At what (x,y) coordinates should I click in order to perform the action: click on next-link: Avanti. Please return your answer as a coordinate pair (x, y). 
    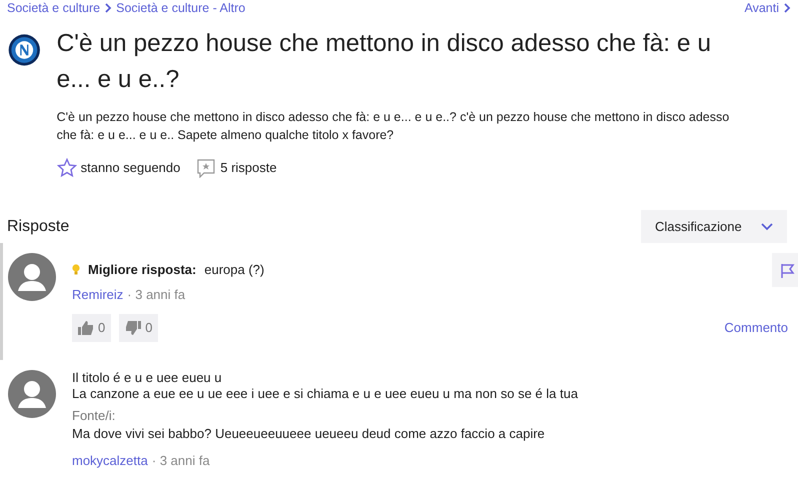
    Looking at the image, I should click on (761, 8).